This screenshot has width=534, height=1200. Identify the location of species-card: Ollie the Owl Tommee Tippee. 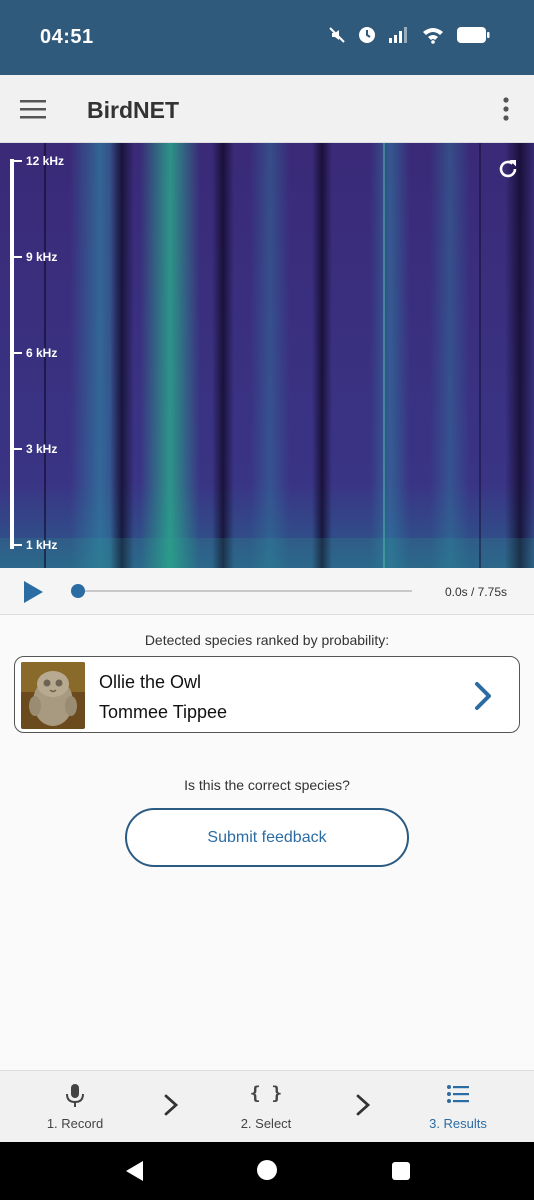
(267, 694).